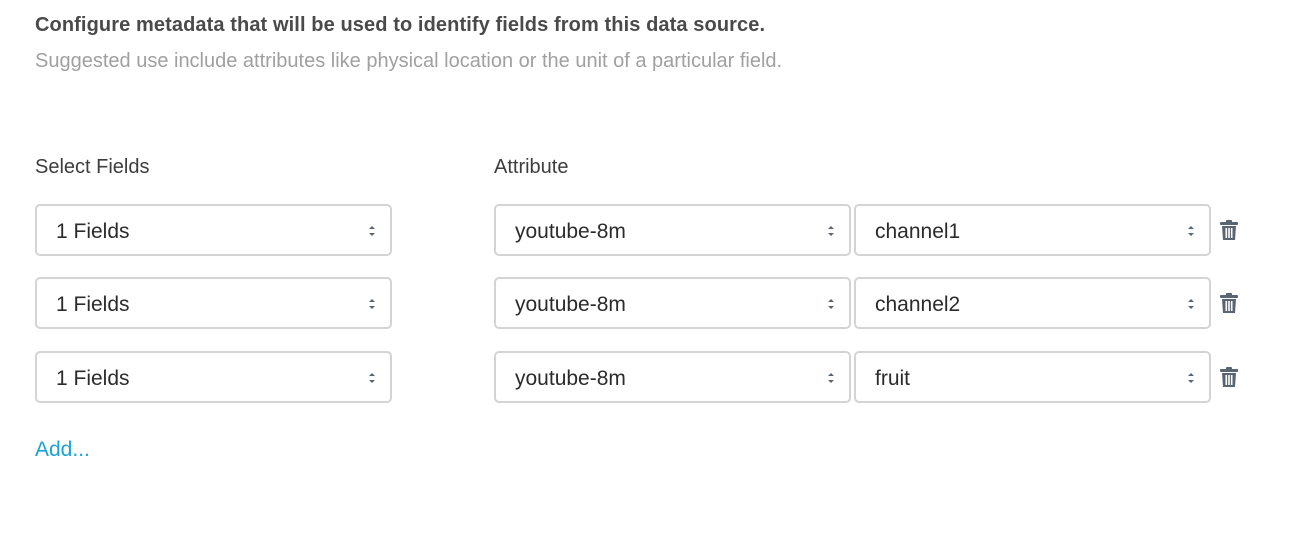  What do you see at coordinates (92, 167) in the screenshot?
I see `select-fields-label: Select Fields` at bounding box center [92, 167].